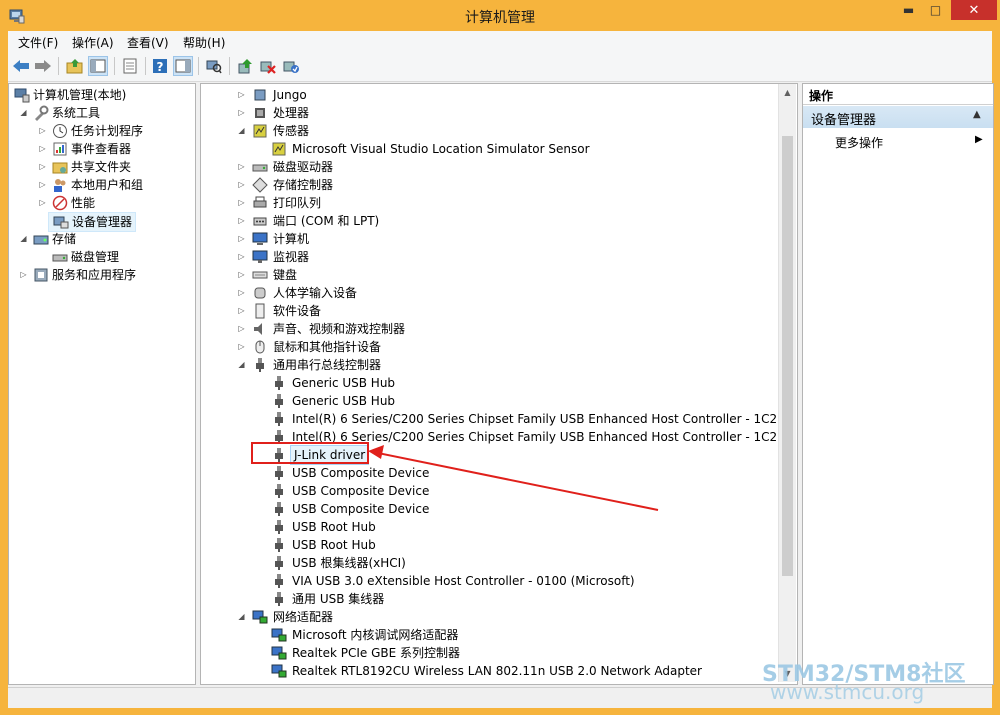 This screenshot has height=715, width=1000. I want to click on help-button: ?, so click(160, 66).